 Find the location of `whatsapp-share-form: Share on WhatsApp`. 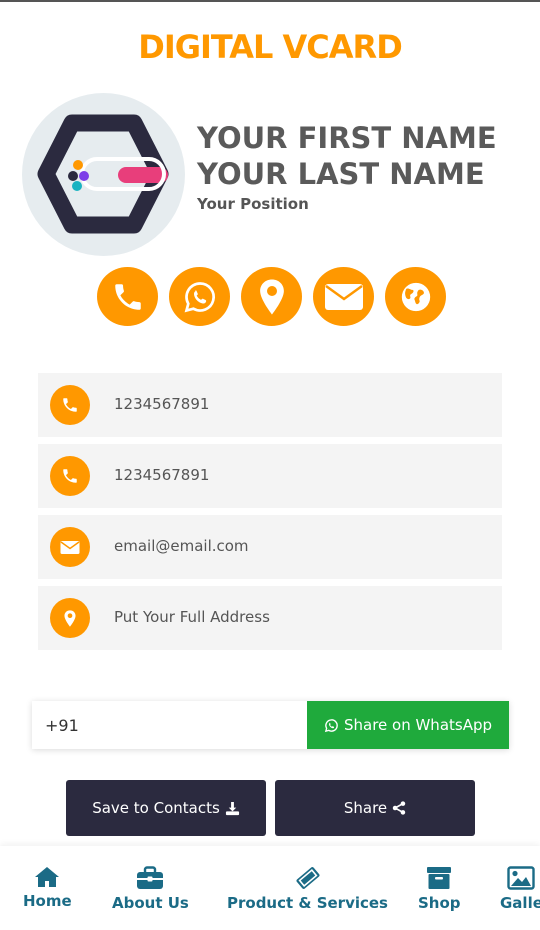

whatsapp-share-form: Share on WhatsApp is located at coordinates (270, 725).